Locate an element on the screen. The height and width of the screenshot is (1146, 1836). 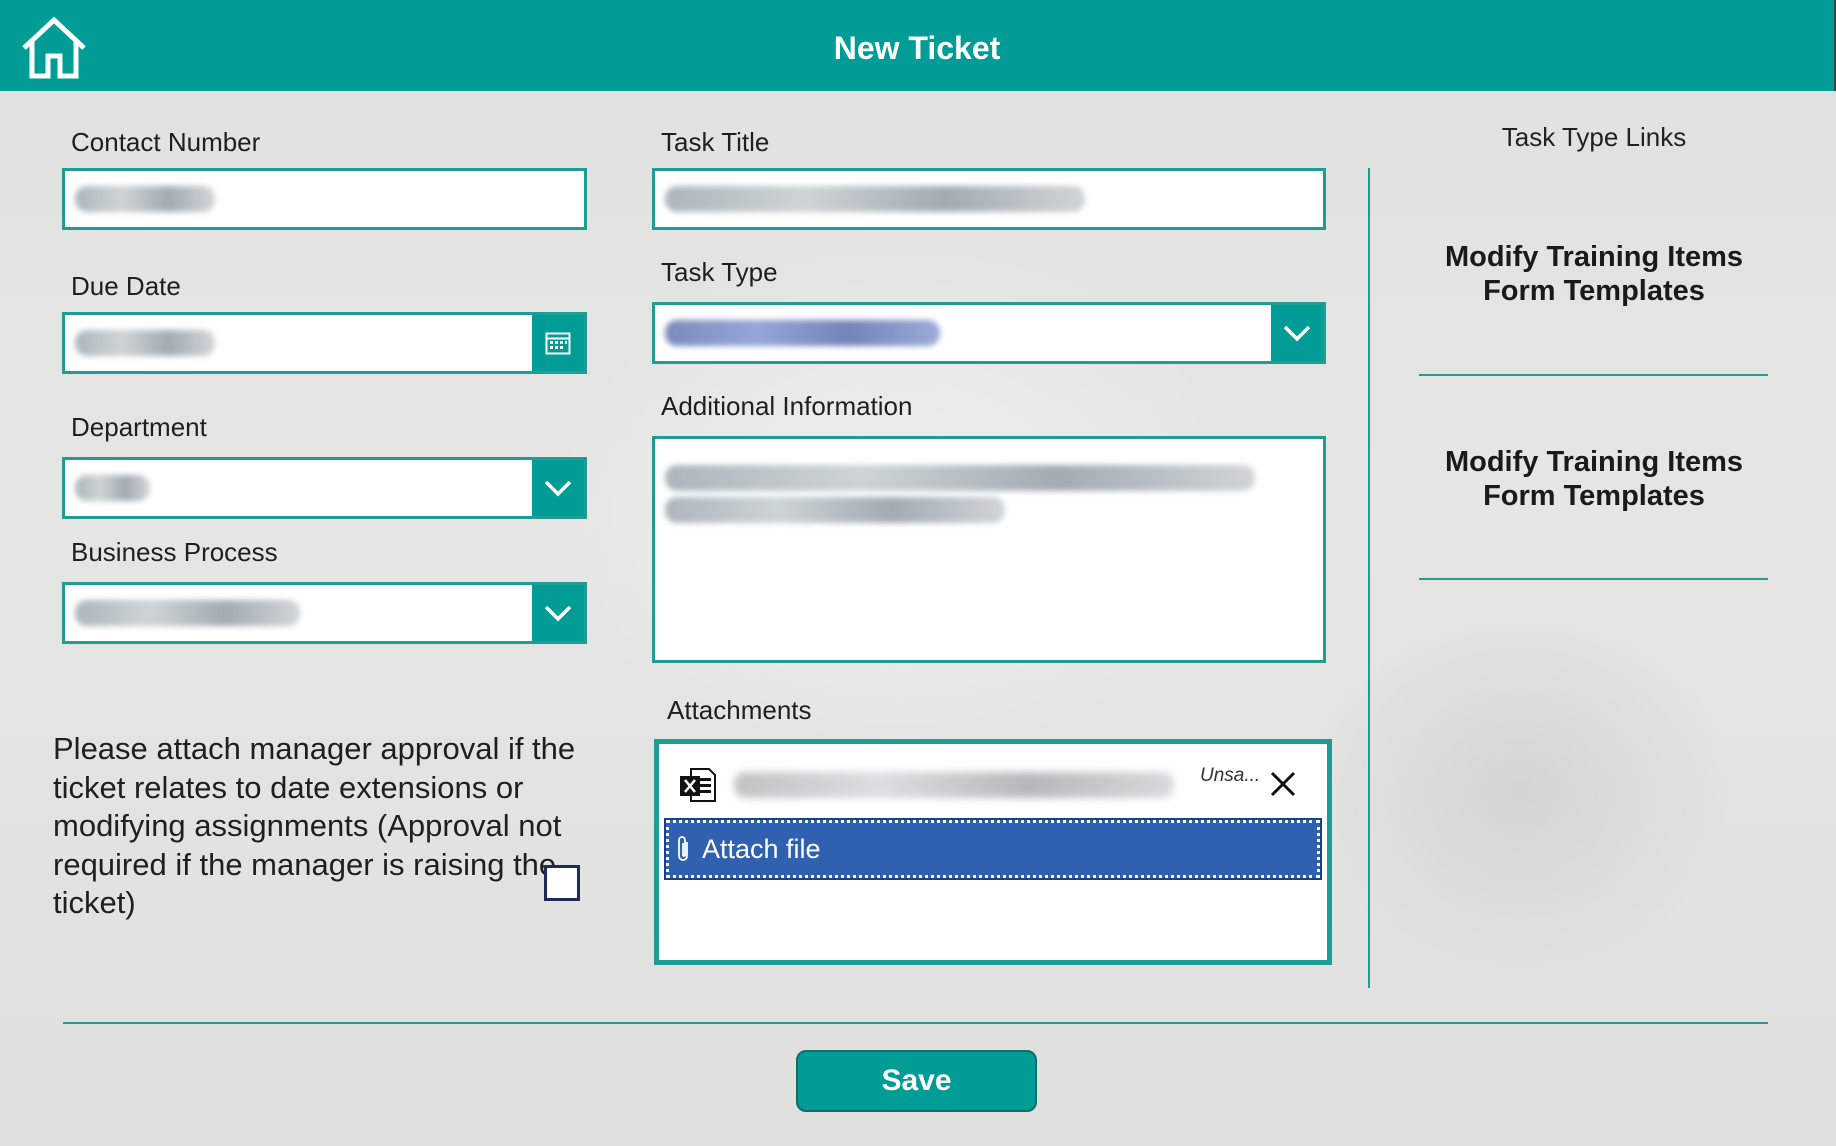
business-process-value is located at coordinates (187, 613).